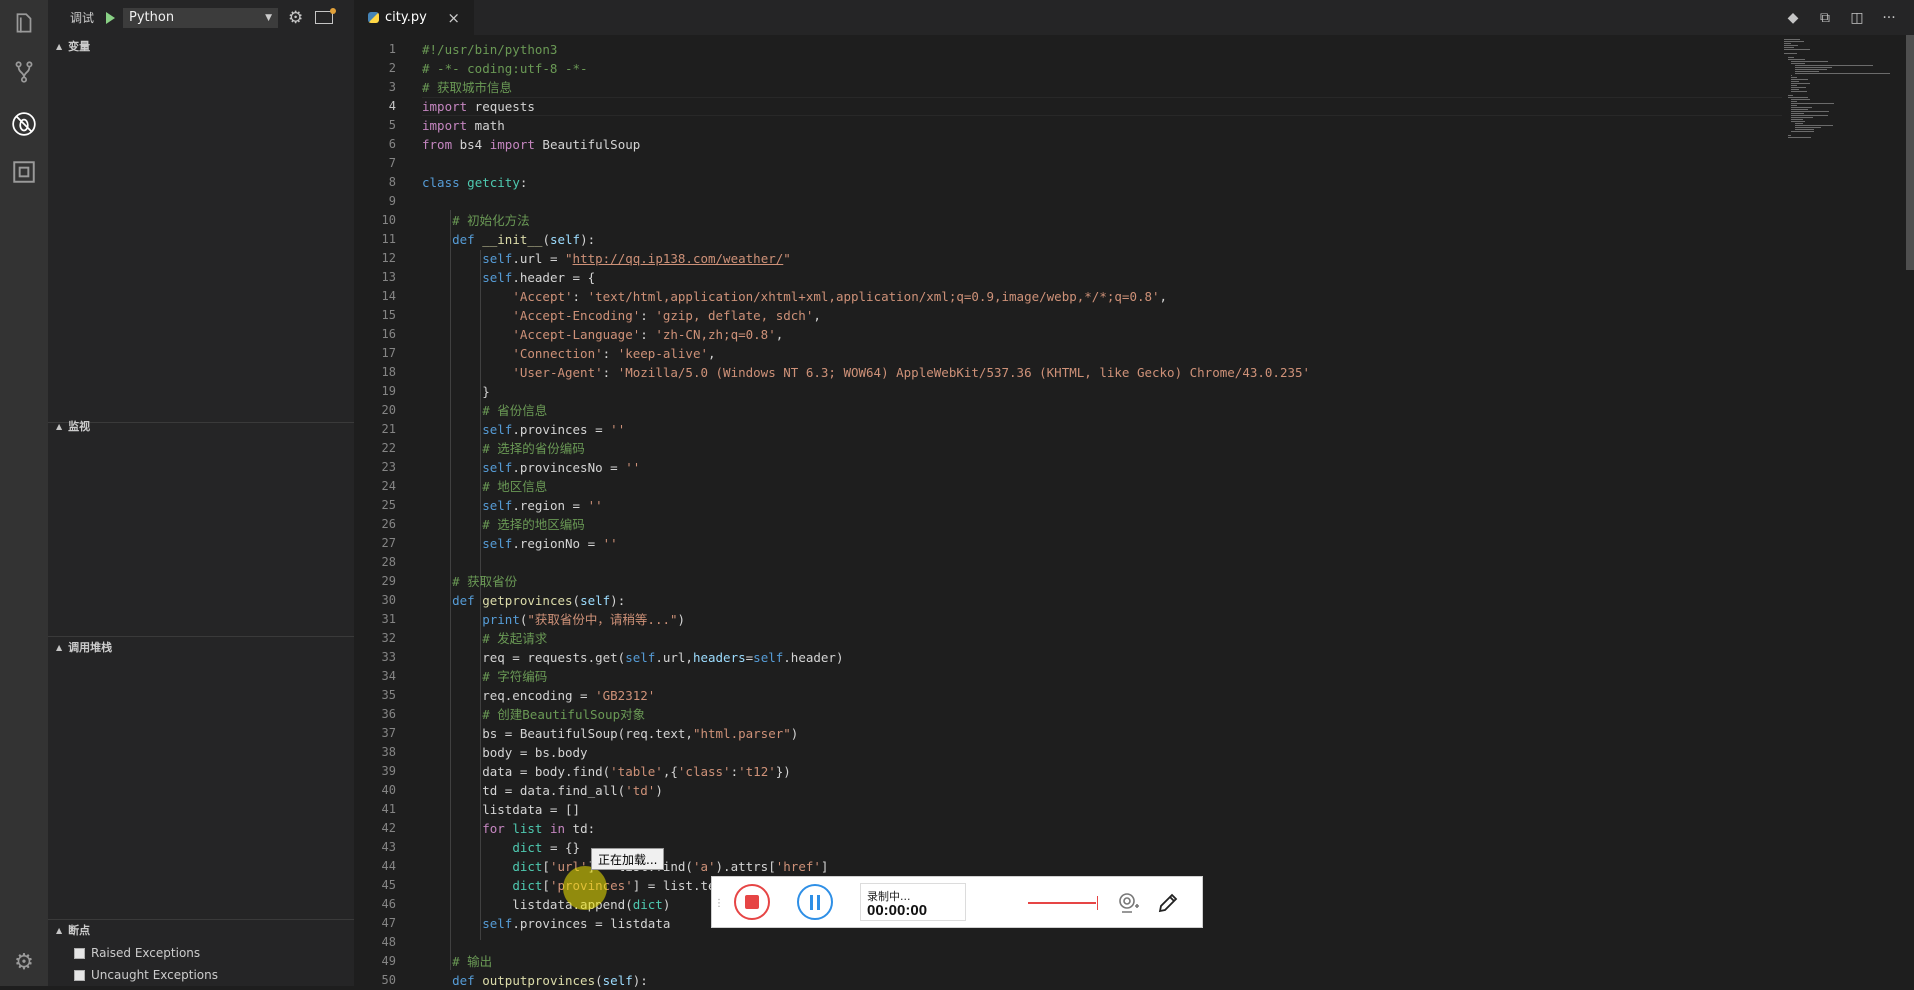 This screenshot has width=1914, height=990. Describe the element at coordinates (533, 714) in the screenshot. I see `code-line: # 创建BeautifulSoup对象` at that location.